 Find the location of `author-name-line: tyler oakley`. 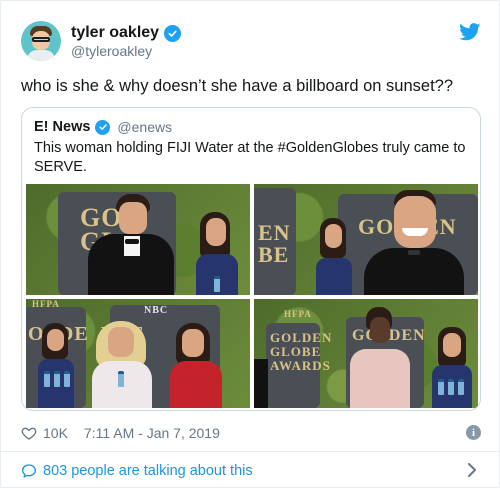

author-name-line: tyler oakley is located at coordinates (126, 33).